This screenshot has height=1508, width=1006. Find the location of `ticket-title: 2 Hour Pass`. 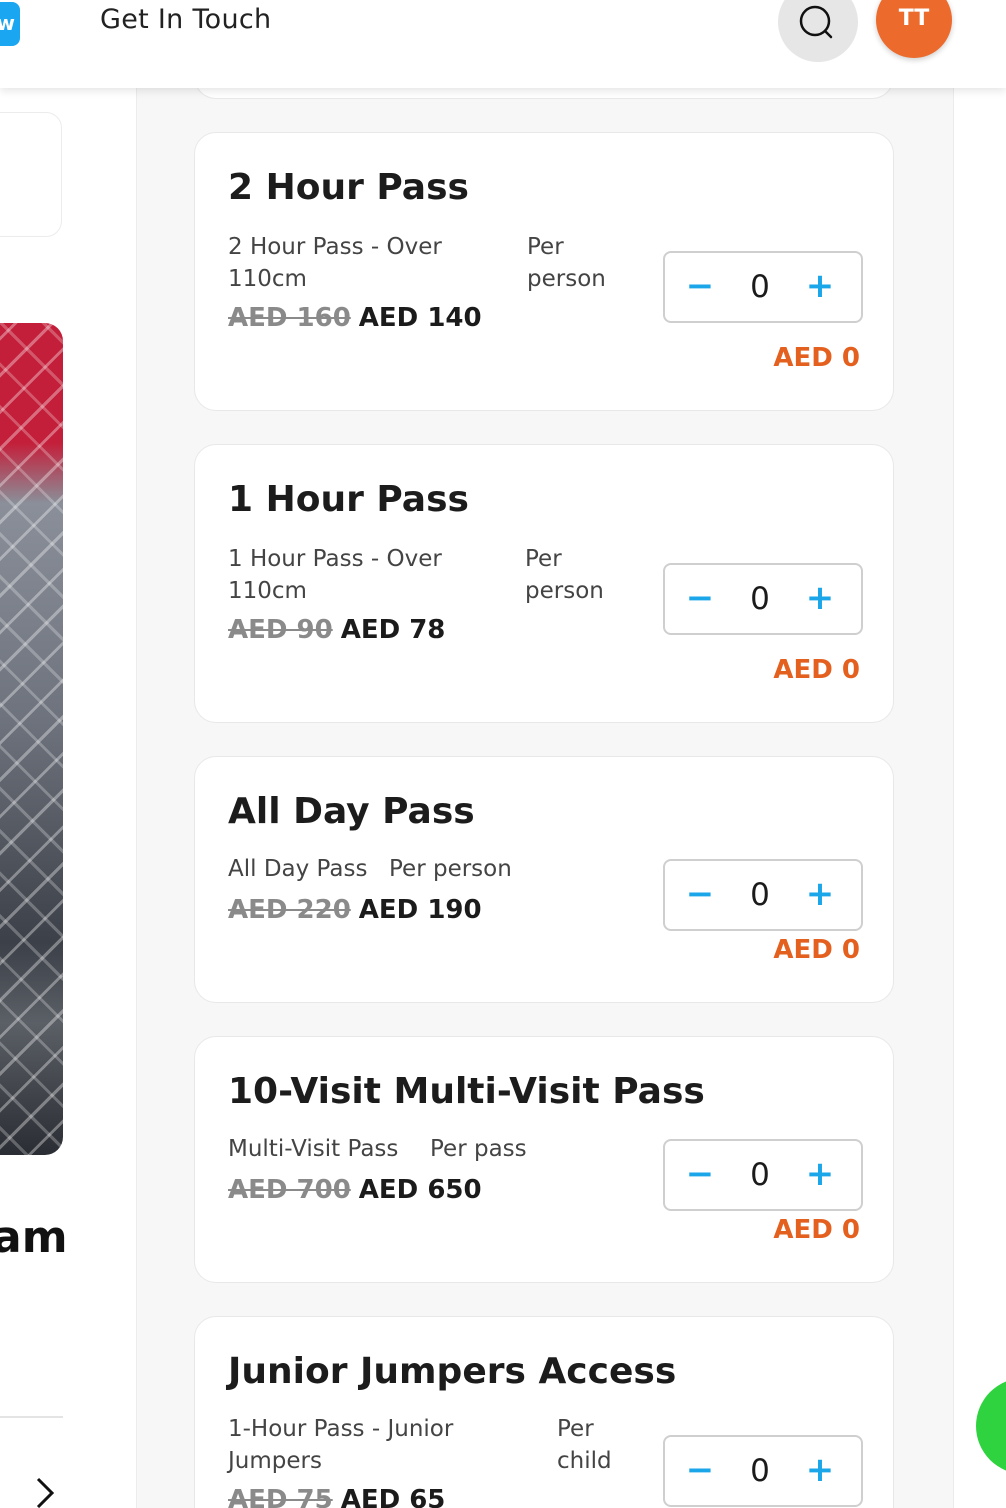

ticket-title: 2 Hour Pass is located at coordinates (348, 187).